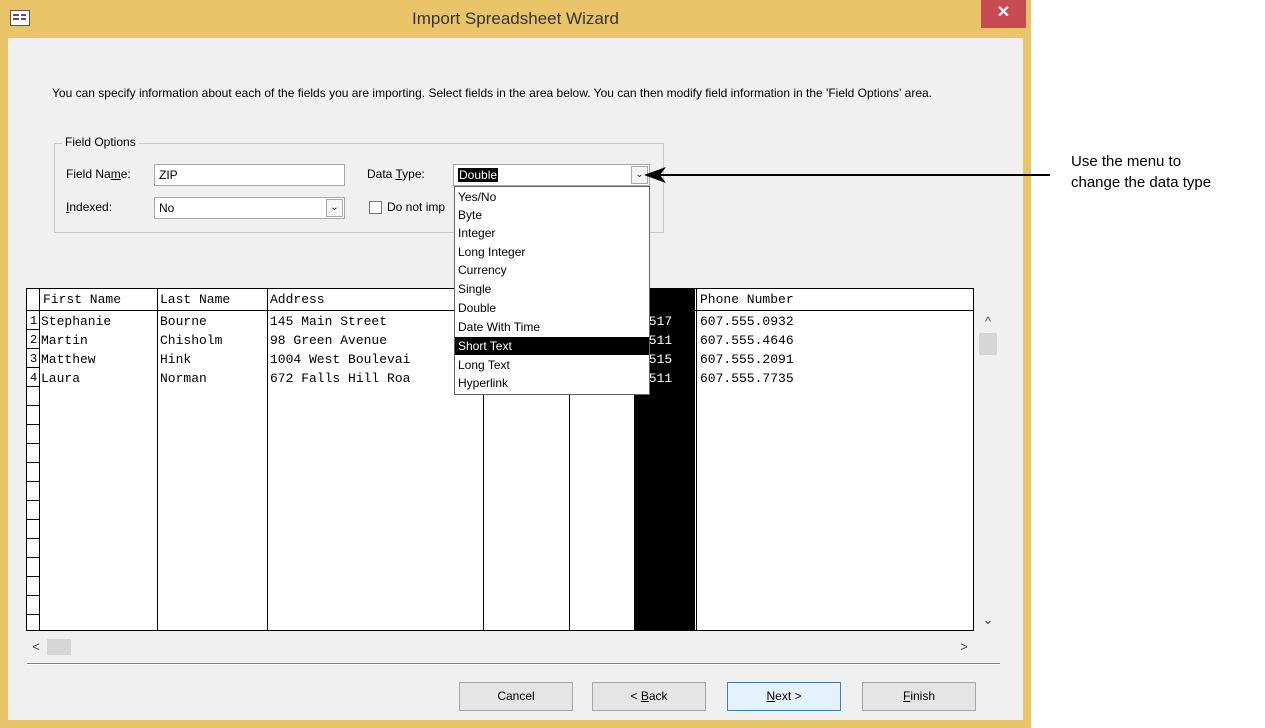  Describe the element at coordinates (919, 696) in the screenshot. I see `finish-button: Finish` at that location.